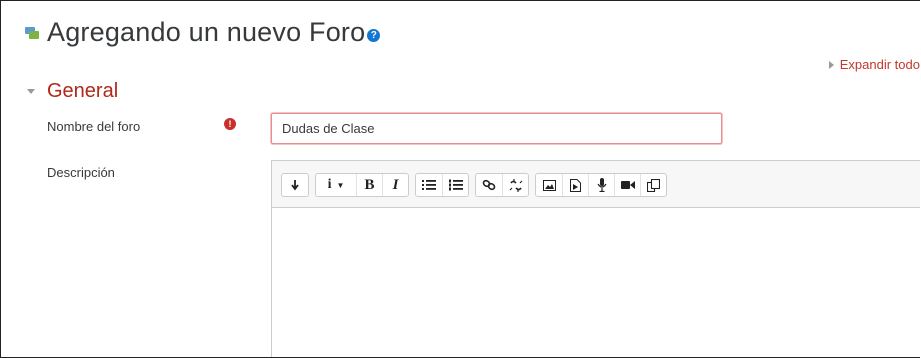 This screenshot has width=921, height=358. Describe the element at coordinates (206, 32) in the screenshot. I see `page-title-text: Agregando un nuevo Foro` at that location.